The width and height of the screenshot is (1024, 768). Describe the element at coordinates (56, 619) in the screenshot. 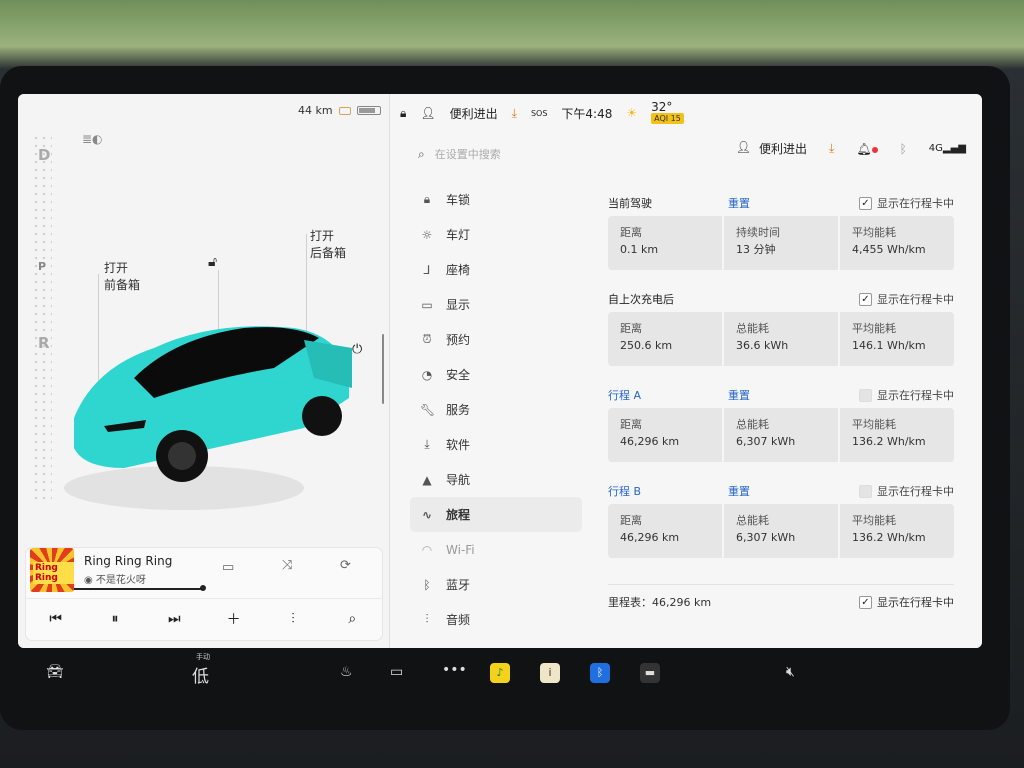

I see `previous-track-icon: ⏮` at that location.